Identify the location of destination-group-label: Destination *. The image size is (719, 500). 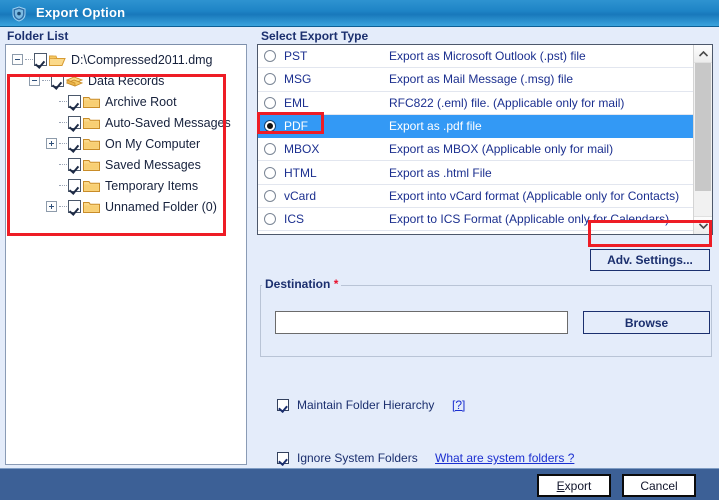
(302, 284).